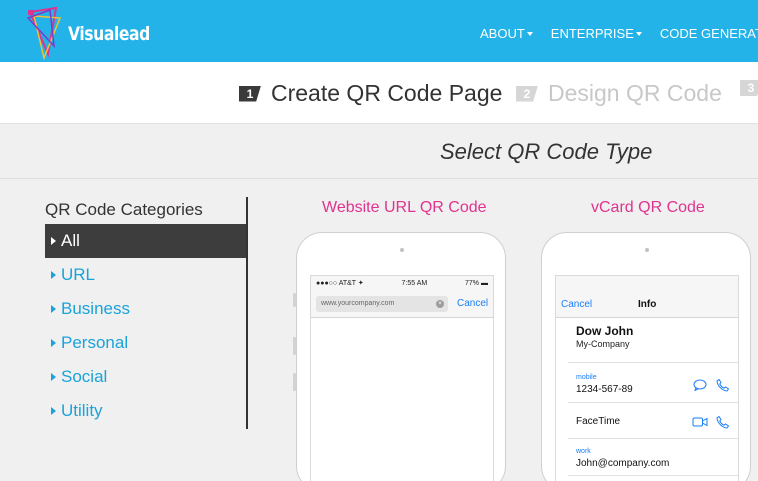 This screenshot has height=481, width=758. I want to click on info-title: Info, so click(647, 304).